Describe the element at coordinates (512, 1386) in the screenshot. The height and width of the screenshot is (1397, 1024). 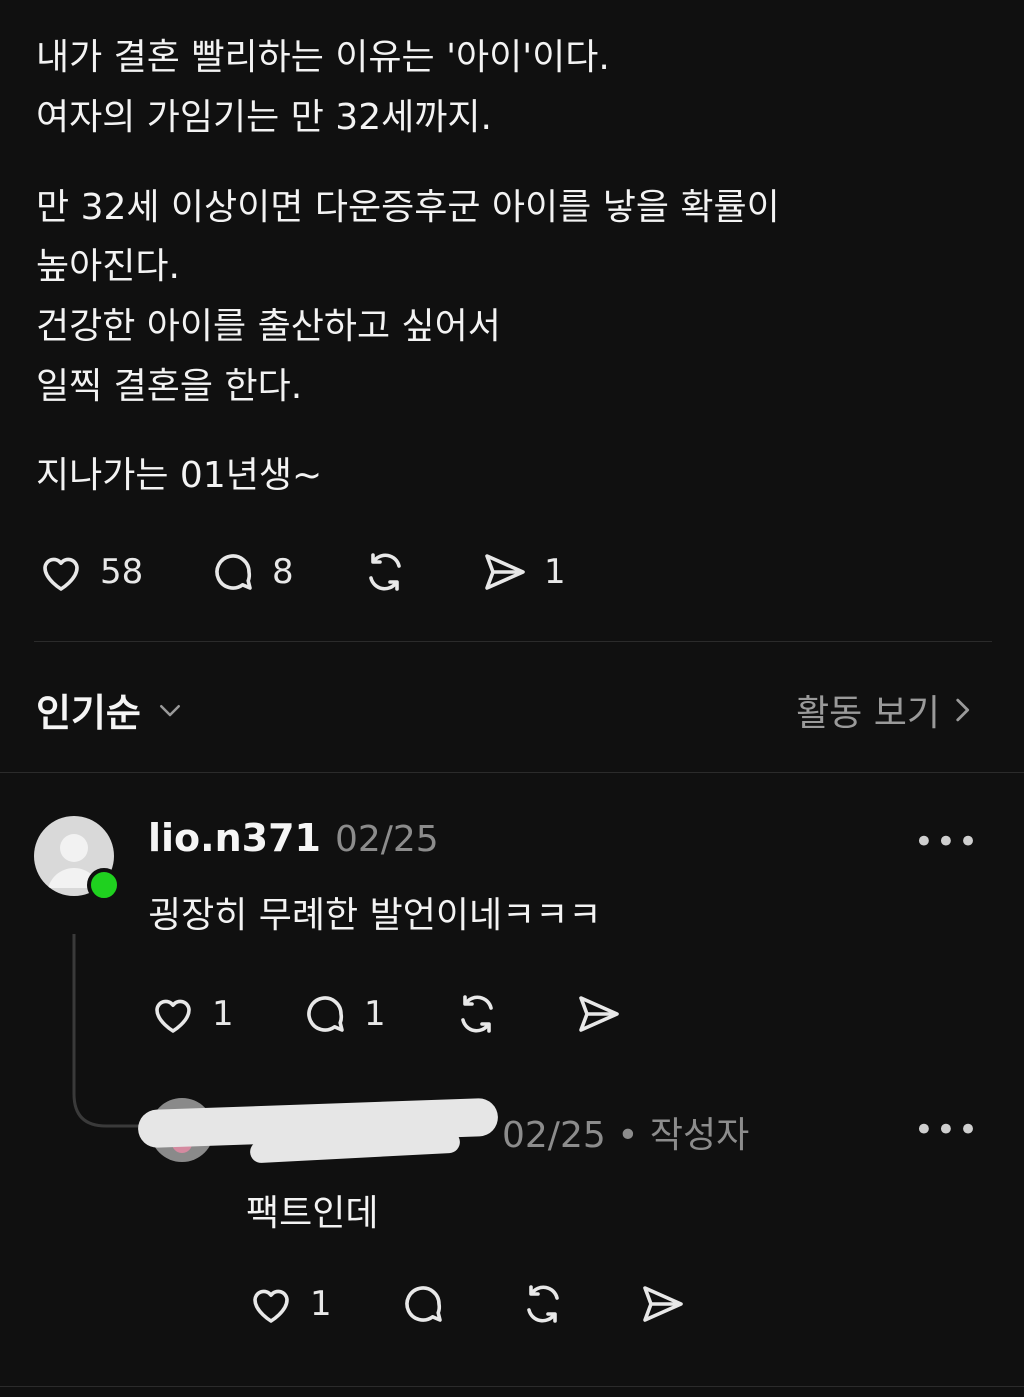
I see `bottom-divider` at that location.